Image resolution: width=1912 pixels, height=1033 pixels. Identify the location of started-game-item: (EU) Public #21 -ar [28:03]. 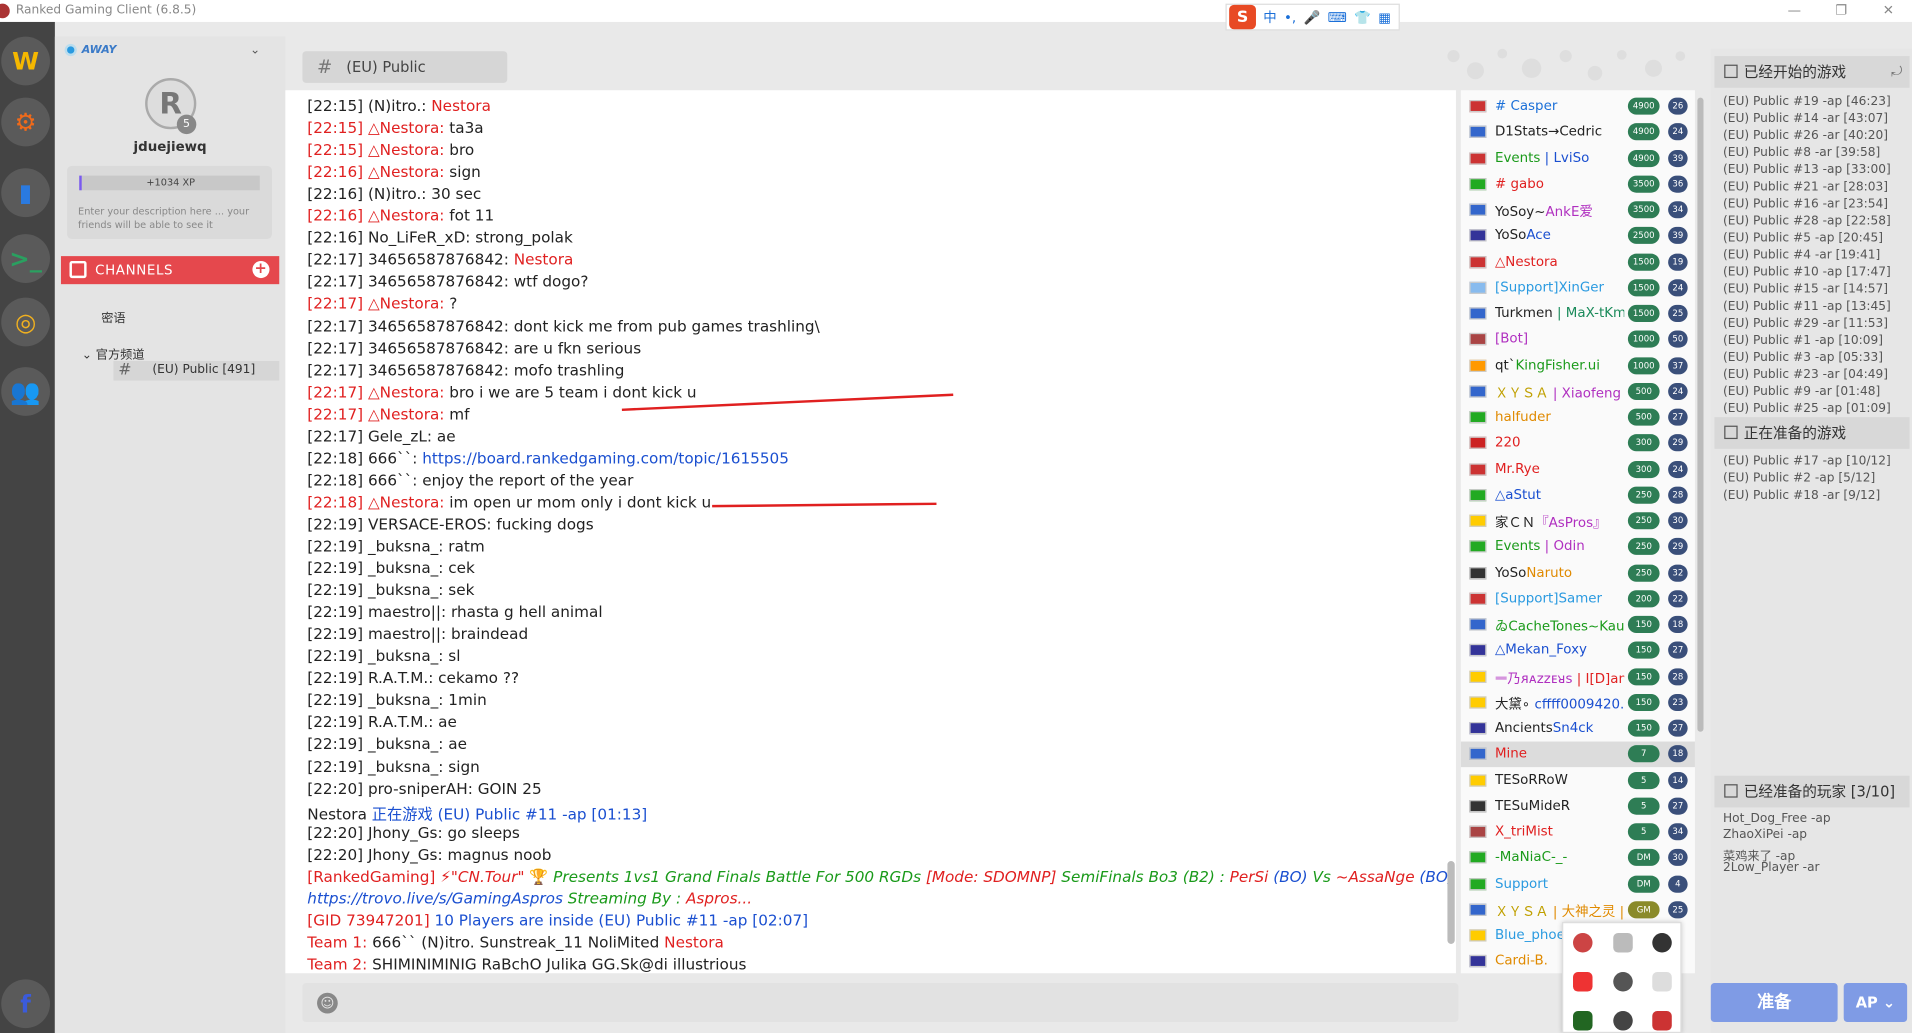
(1805, 187).